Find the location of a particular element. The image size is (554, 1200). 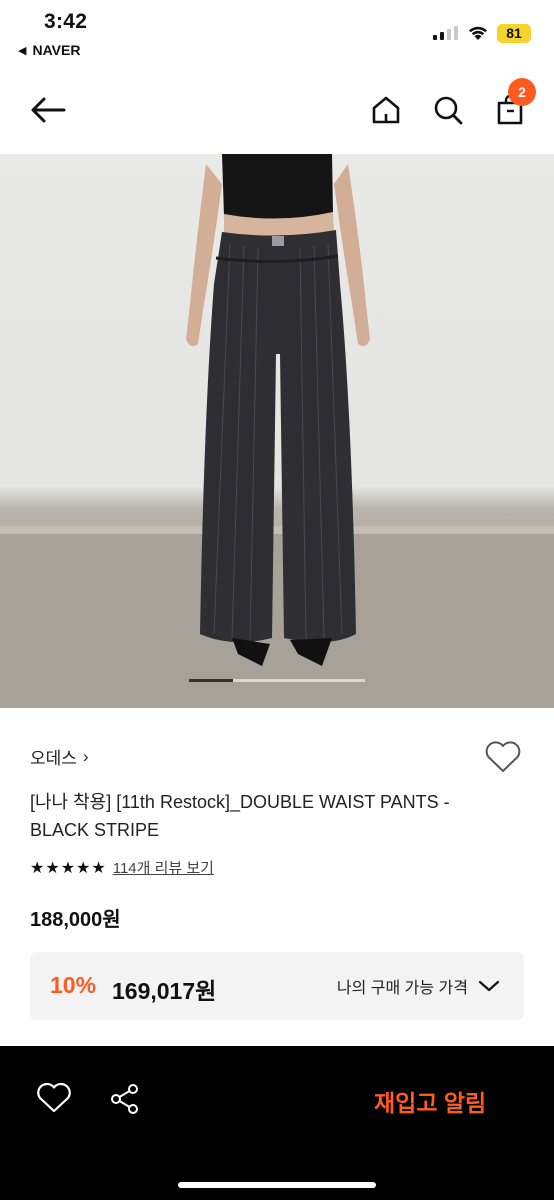

status-time: 3:42 is located at coordinates (66, 21).